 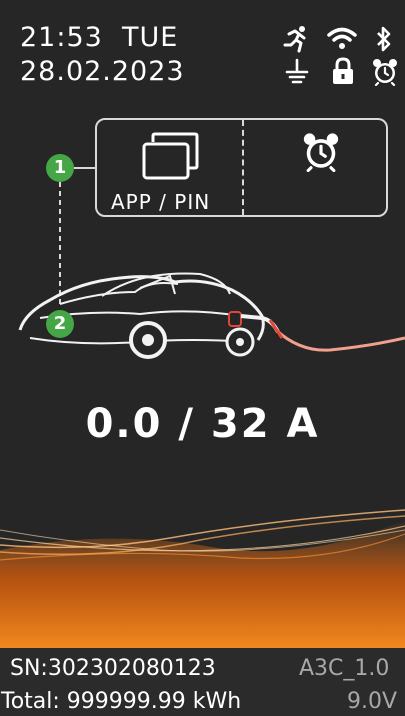 I want to click on total-energy: Total: 999999.99 kWh, so click(x=121, y=701).